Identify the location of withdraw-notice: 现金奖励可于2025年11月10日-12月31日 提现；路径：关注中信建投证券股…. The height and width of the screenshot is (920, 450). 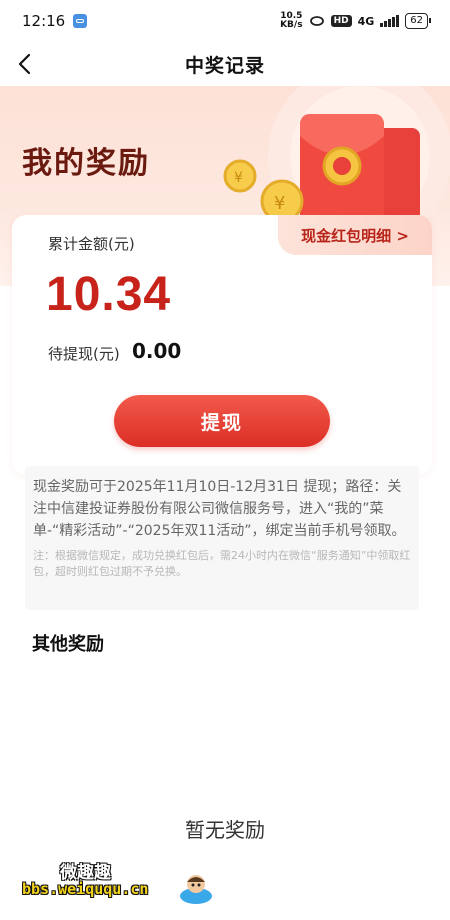
(222, 538).